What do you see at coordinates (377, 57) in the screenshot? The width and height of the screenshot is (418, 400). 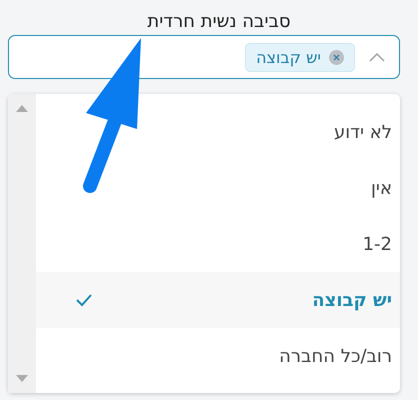 I see `caret-icon` at bounding box center [377, 57].